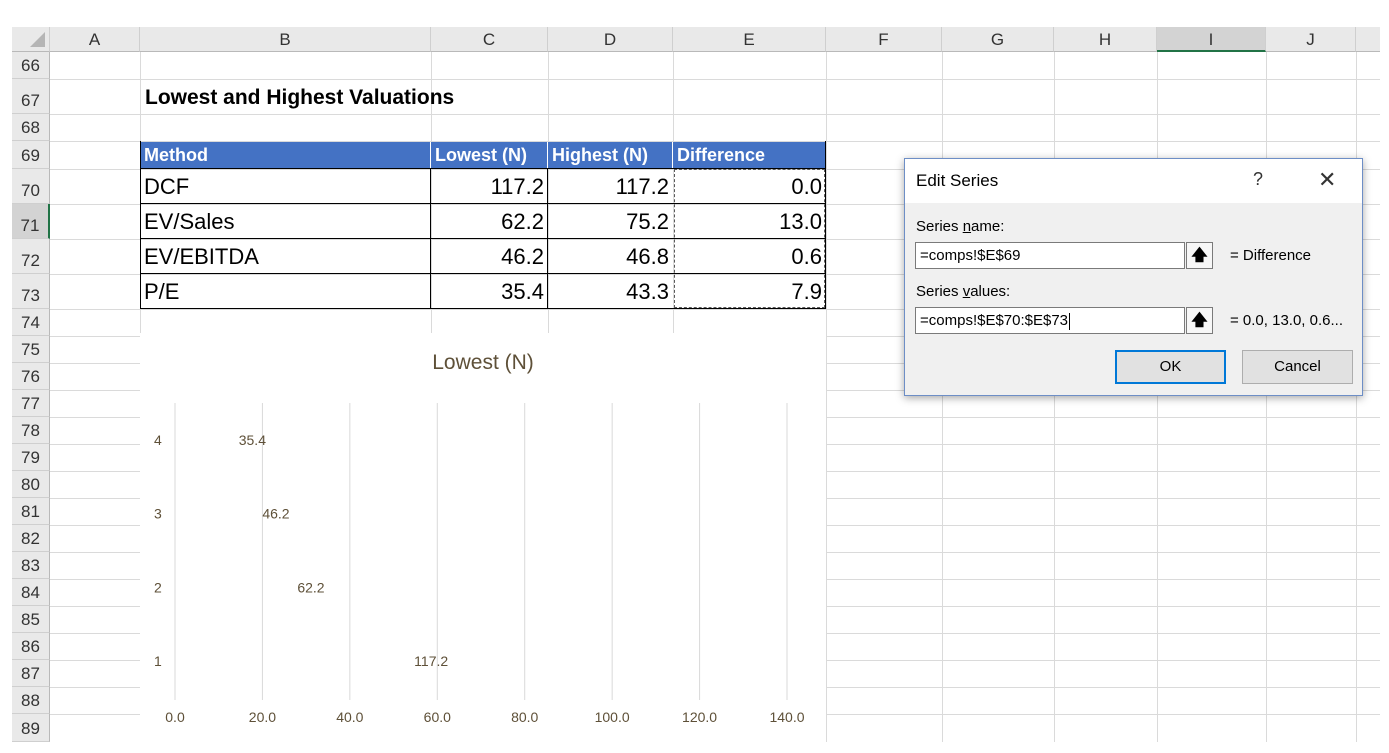 The image size is (1389, 753). What do you see at coordinates (175, 717) in the screenshot?
I see `x-tick-label: 0.0` at bounding box center [175, 717].